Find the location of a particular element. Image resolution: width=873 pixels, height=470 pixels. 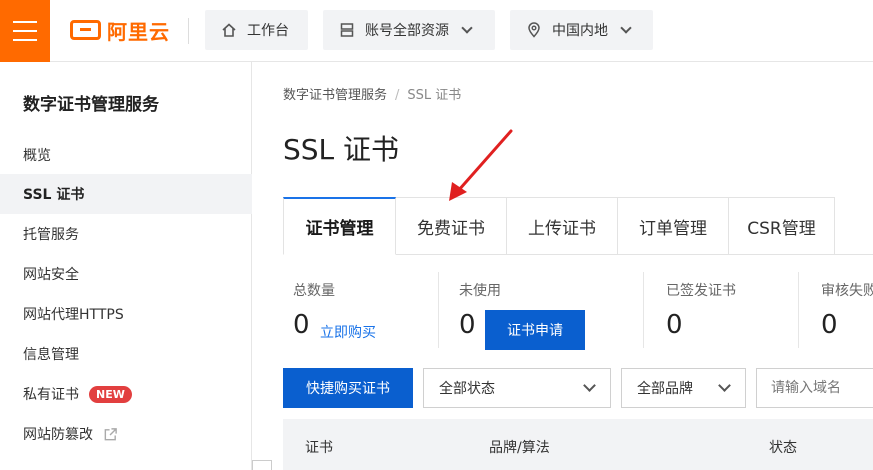

top-bar: 阿里云 工作台 账号全部资源 中国内地 is located at coordinates (436, 31).